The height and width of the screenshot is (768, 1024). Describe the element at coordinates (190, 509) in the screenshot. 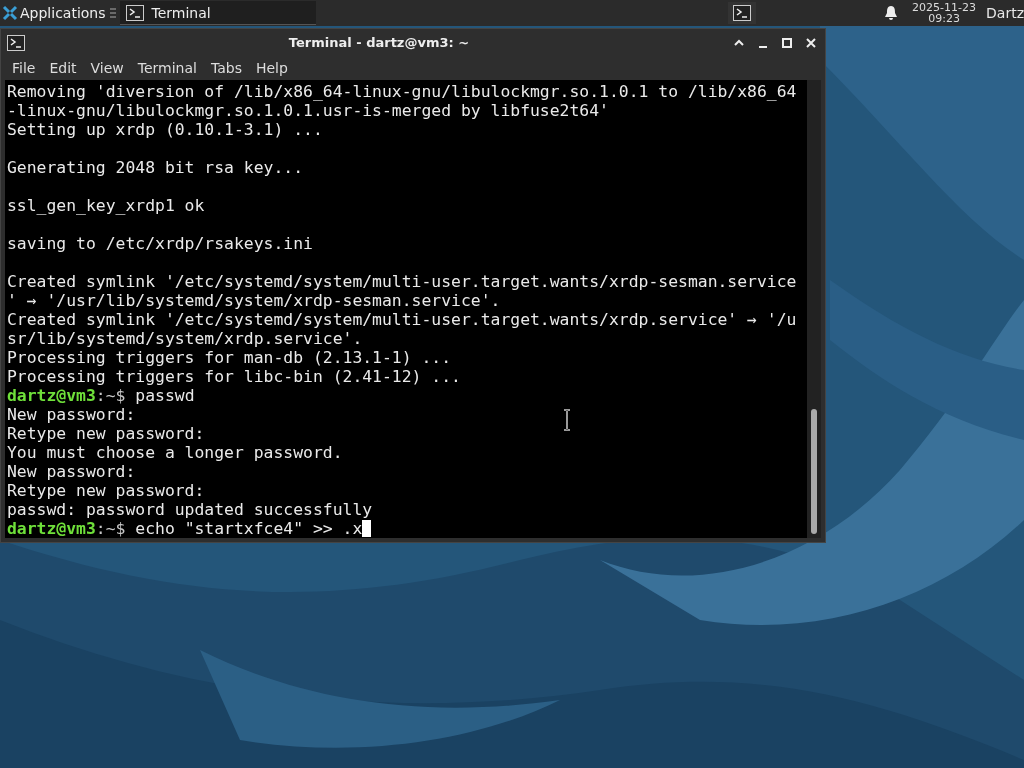

I see `terminal-line: passwd: password updated successfully` at that location.